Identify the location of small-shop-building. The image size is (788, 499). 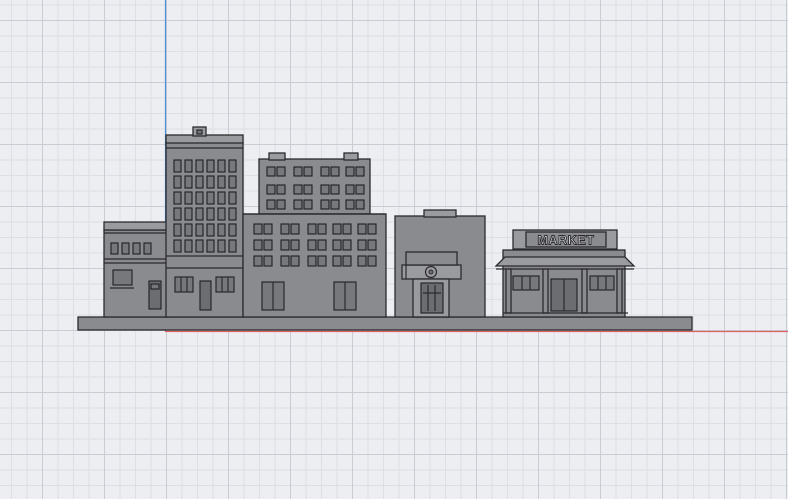
(136, 269).